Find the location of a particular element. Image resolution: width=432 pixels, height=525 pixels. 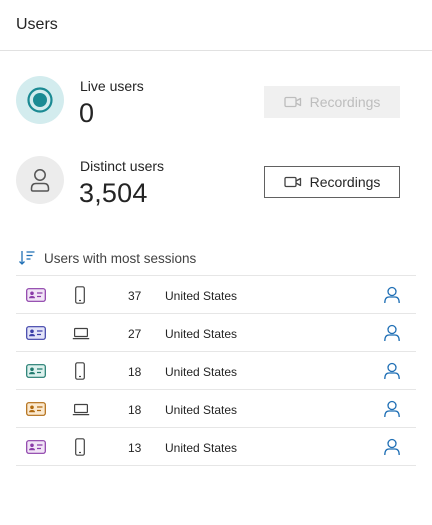

live-users-metric: Live users 0 Recordings is located at coordinates (208, 101).